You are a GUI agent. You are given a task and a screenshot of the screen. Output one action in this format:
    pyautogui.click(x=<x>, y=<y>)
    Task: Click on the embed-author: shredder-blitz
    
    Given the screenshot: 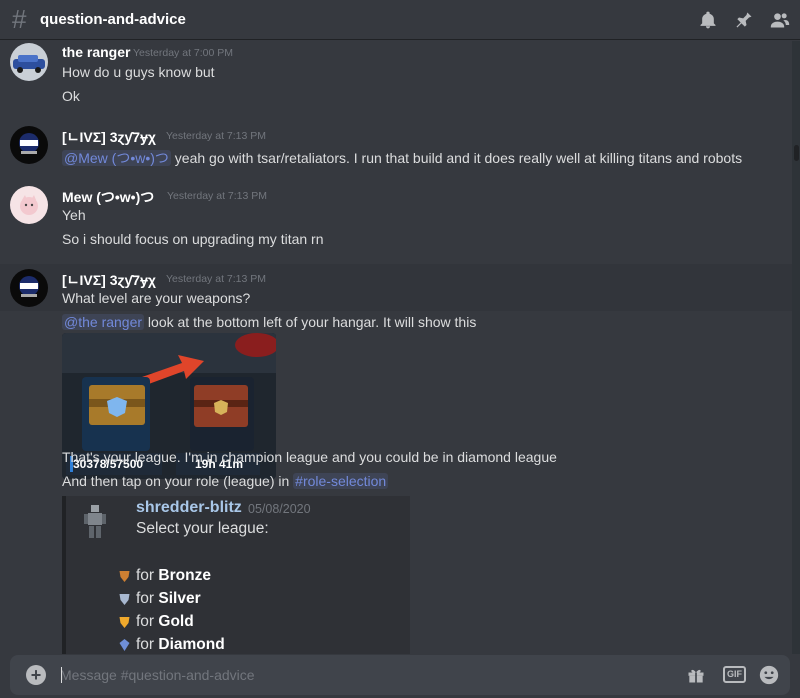 What is the action you would take?
    pyautogui.click(x=189, y=508)
    